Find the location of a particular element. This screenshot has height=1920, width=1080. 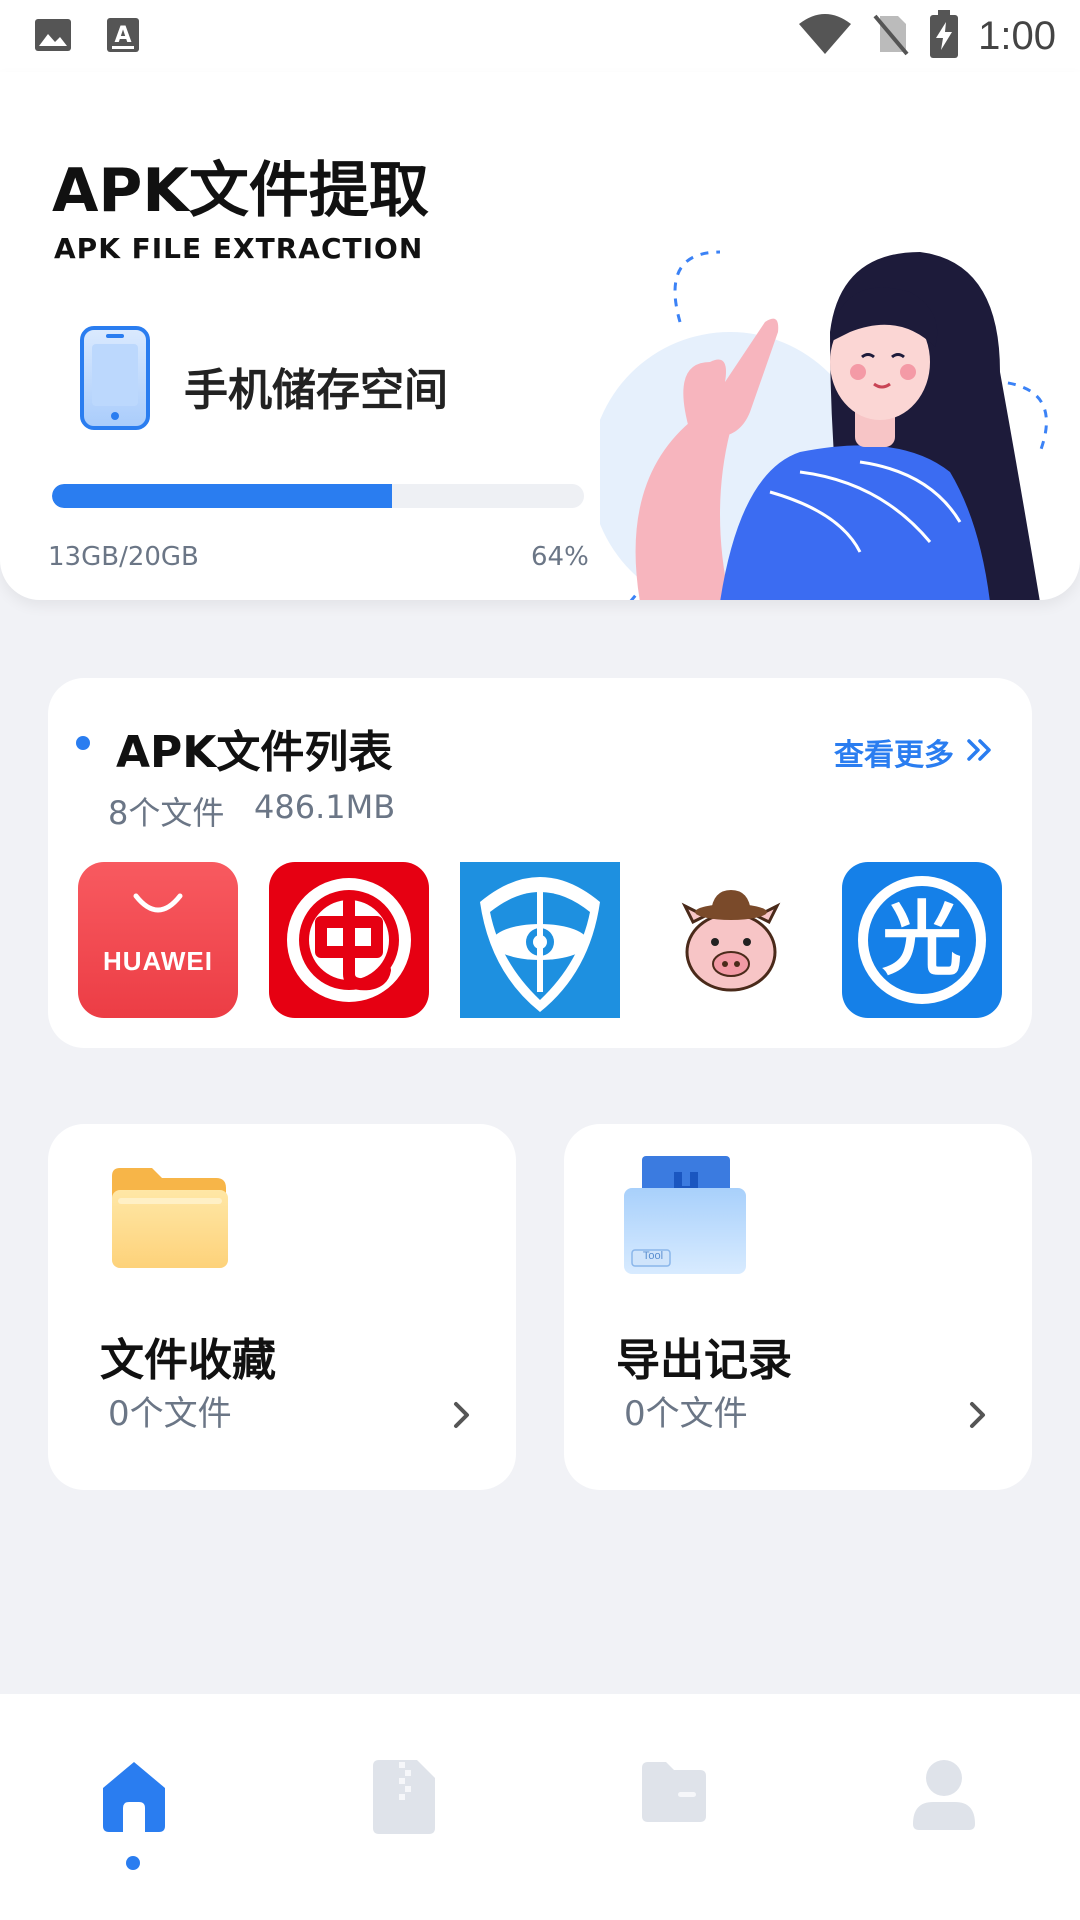

huawei-appgallery-icon: HUAWEI is located at coordinates (158, 940).